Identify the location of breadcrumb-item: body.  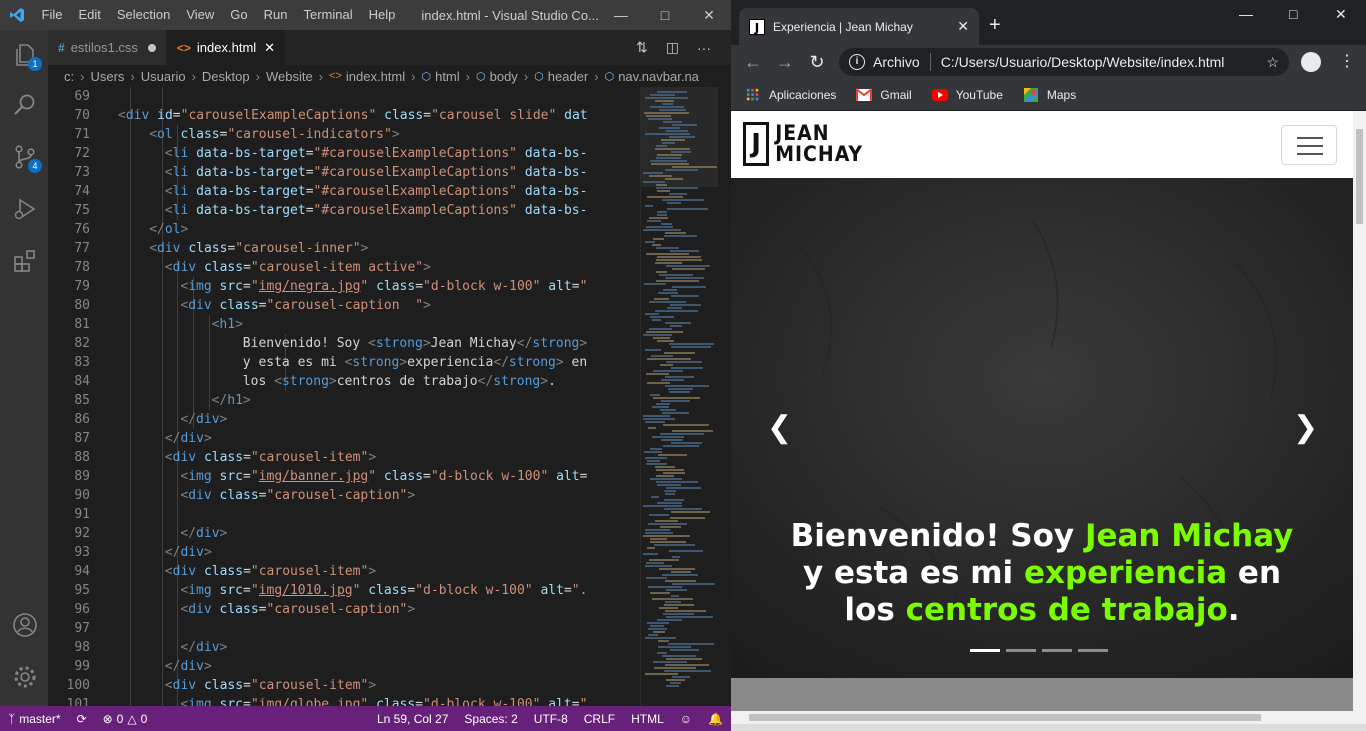
(504, 76).